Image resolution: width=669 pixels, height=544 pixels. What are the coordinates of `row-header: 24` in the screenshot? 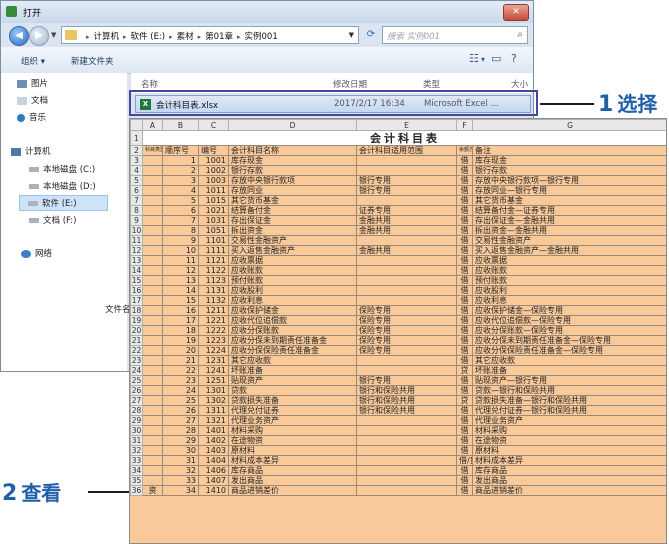 It's located at (136, 370).